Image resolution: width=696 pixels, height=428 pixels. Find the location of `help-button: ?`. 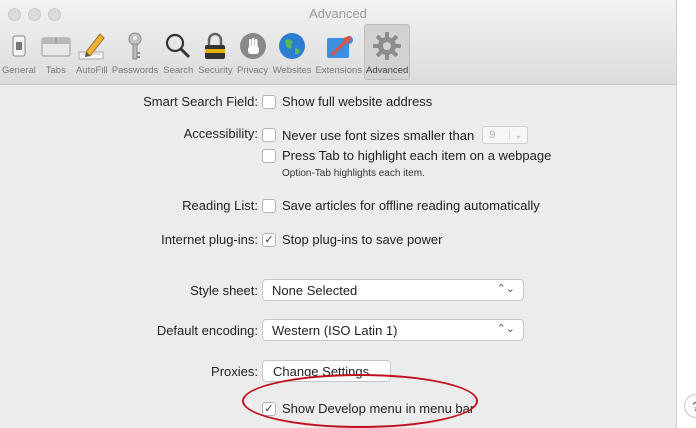

help-button: ? is located at coordinates (690, 406).